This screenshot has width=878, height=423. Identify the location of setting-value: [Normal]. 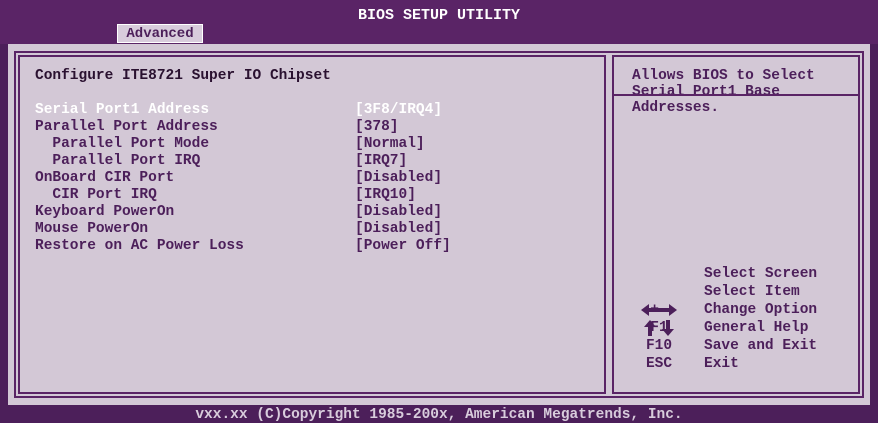
(390, 144).